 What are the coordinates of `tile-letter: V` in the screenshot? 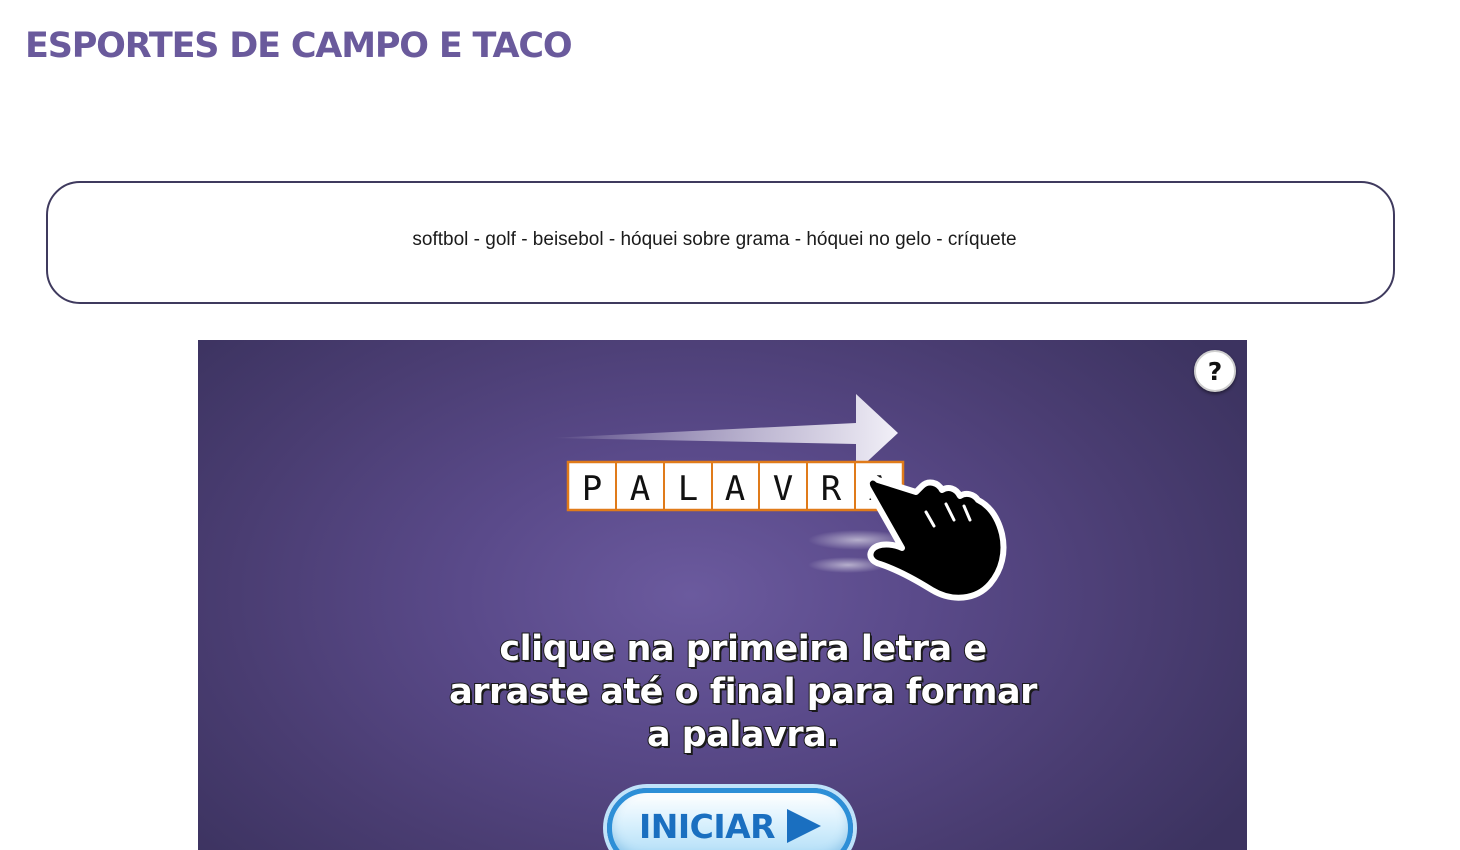 It's located at (783, 489).